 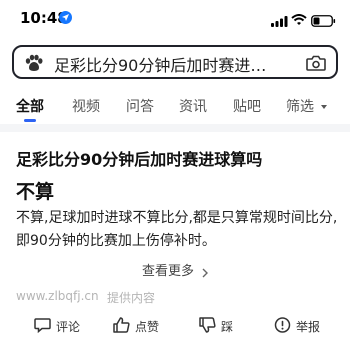 What do you see at coordinates (86, 106) in the screenshot?
I see `tab-video: 视频` at bounding box center [86, 106].